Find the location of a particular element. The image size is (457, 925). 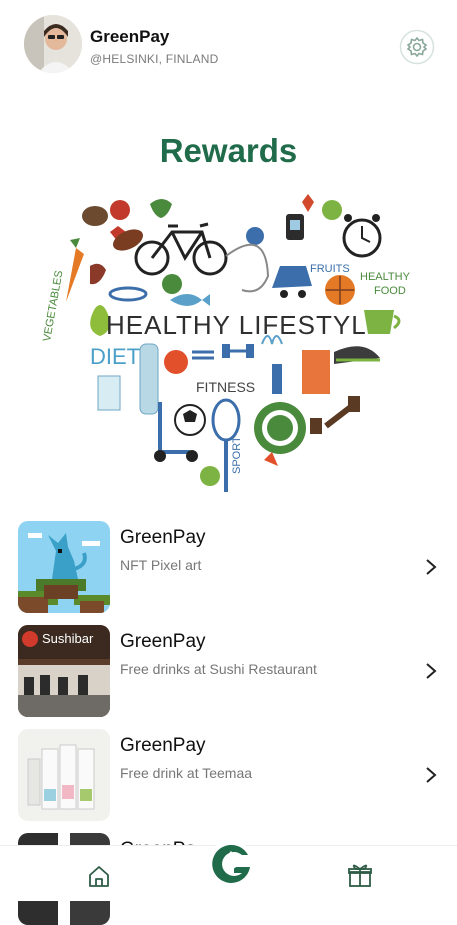

svg-text: VEGETABLES is located at coordinates (53, 306).